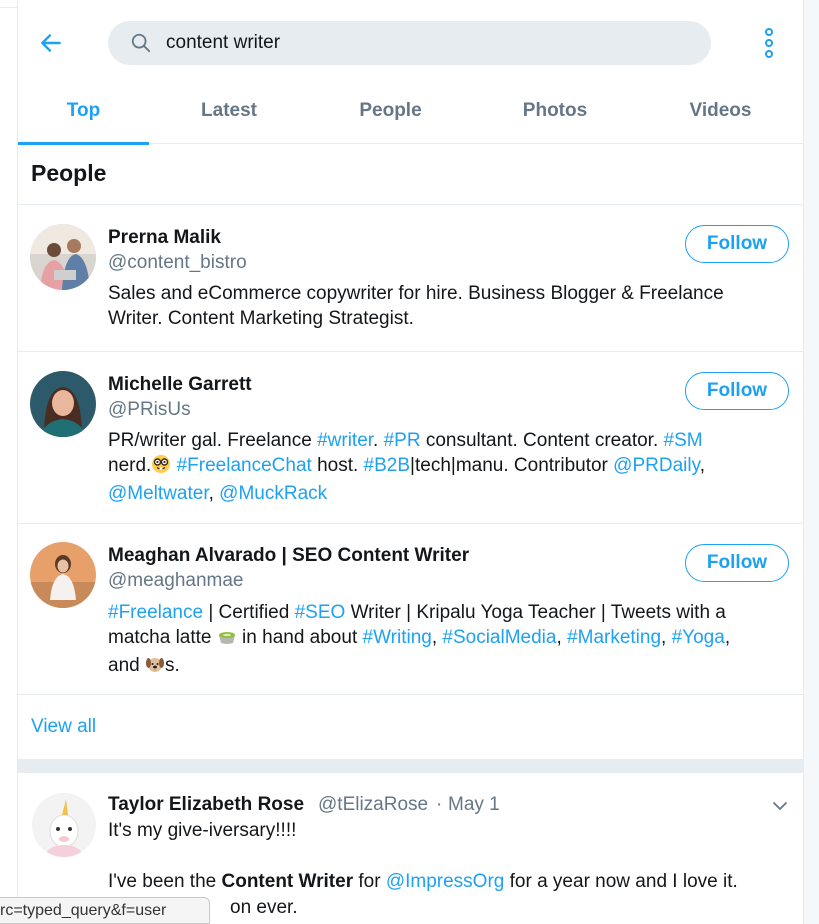  Describe the element at coordinates (162, 637) in the screenshot. I see `bio-text: matcha latte` at that location.